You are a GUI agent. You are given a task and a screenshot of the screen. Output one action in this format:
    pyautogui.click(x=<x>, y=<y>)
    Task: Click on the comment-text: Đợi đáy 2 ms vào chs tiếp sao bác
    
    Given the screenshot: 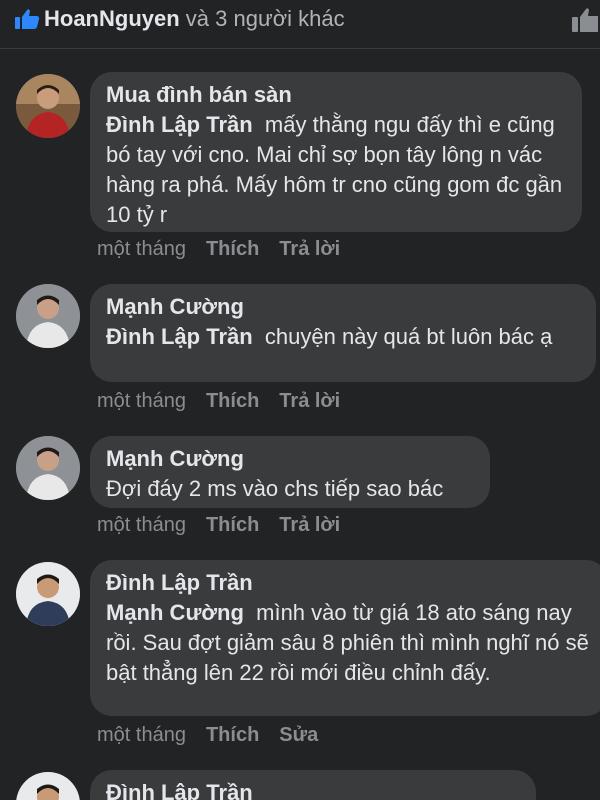 What is the action you would take?
    pyautogui.click(x=289, y=489)
    